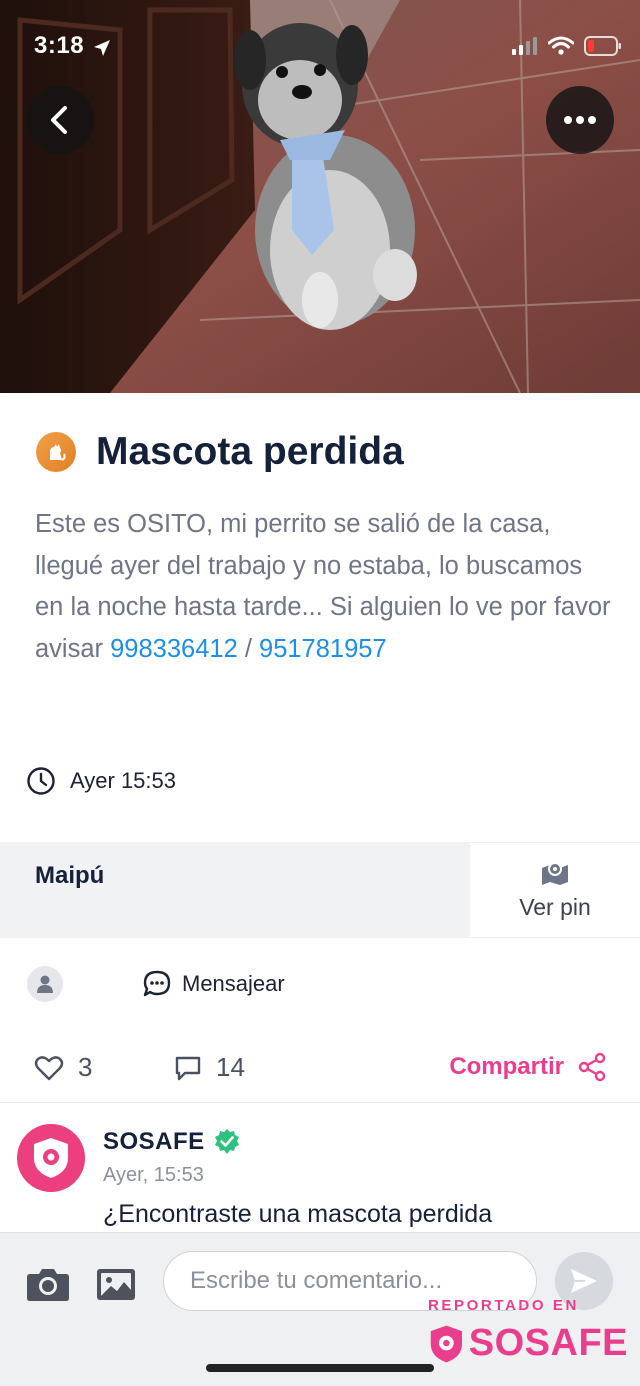 The image size is (640, 1386). Describe the element at coordinates (555, 873) in the screenshot. I see `map-pin-icon` at that location.